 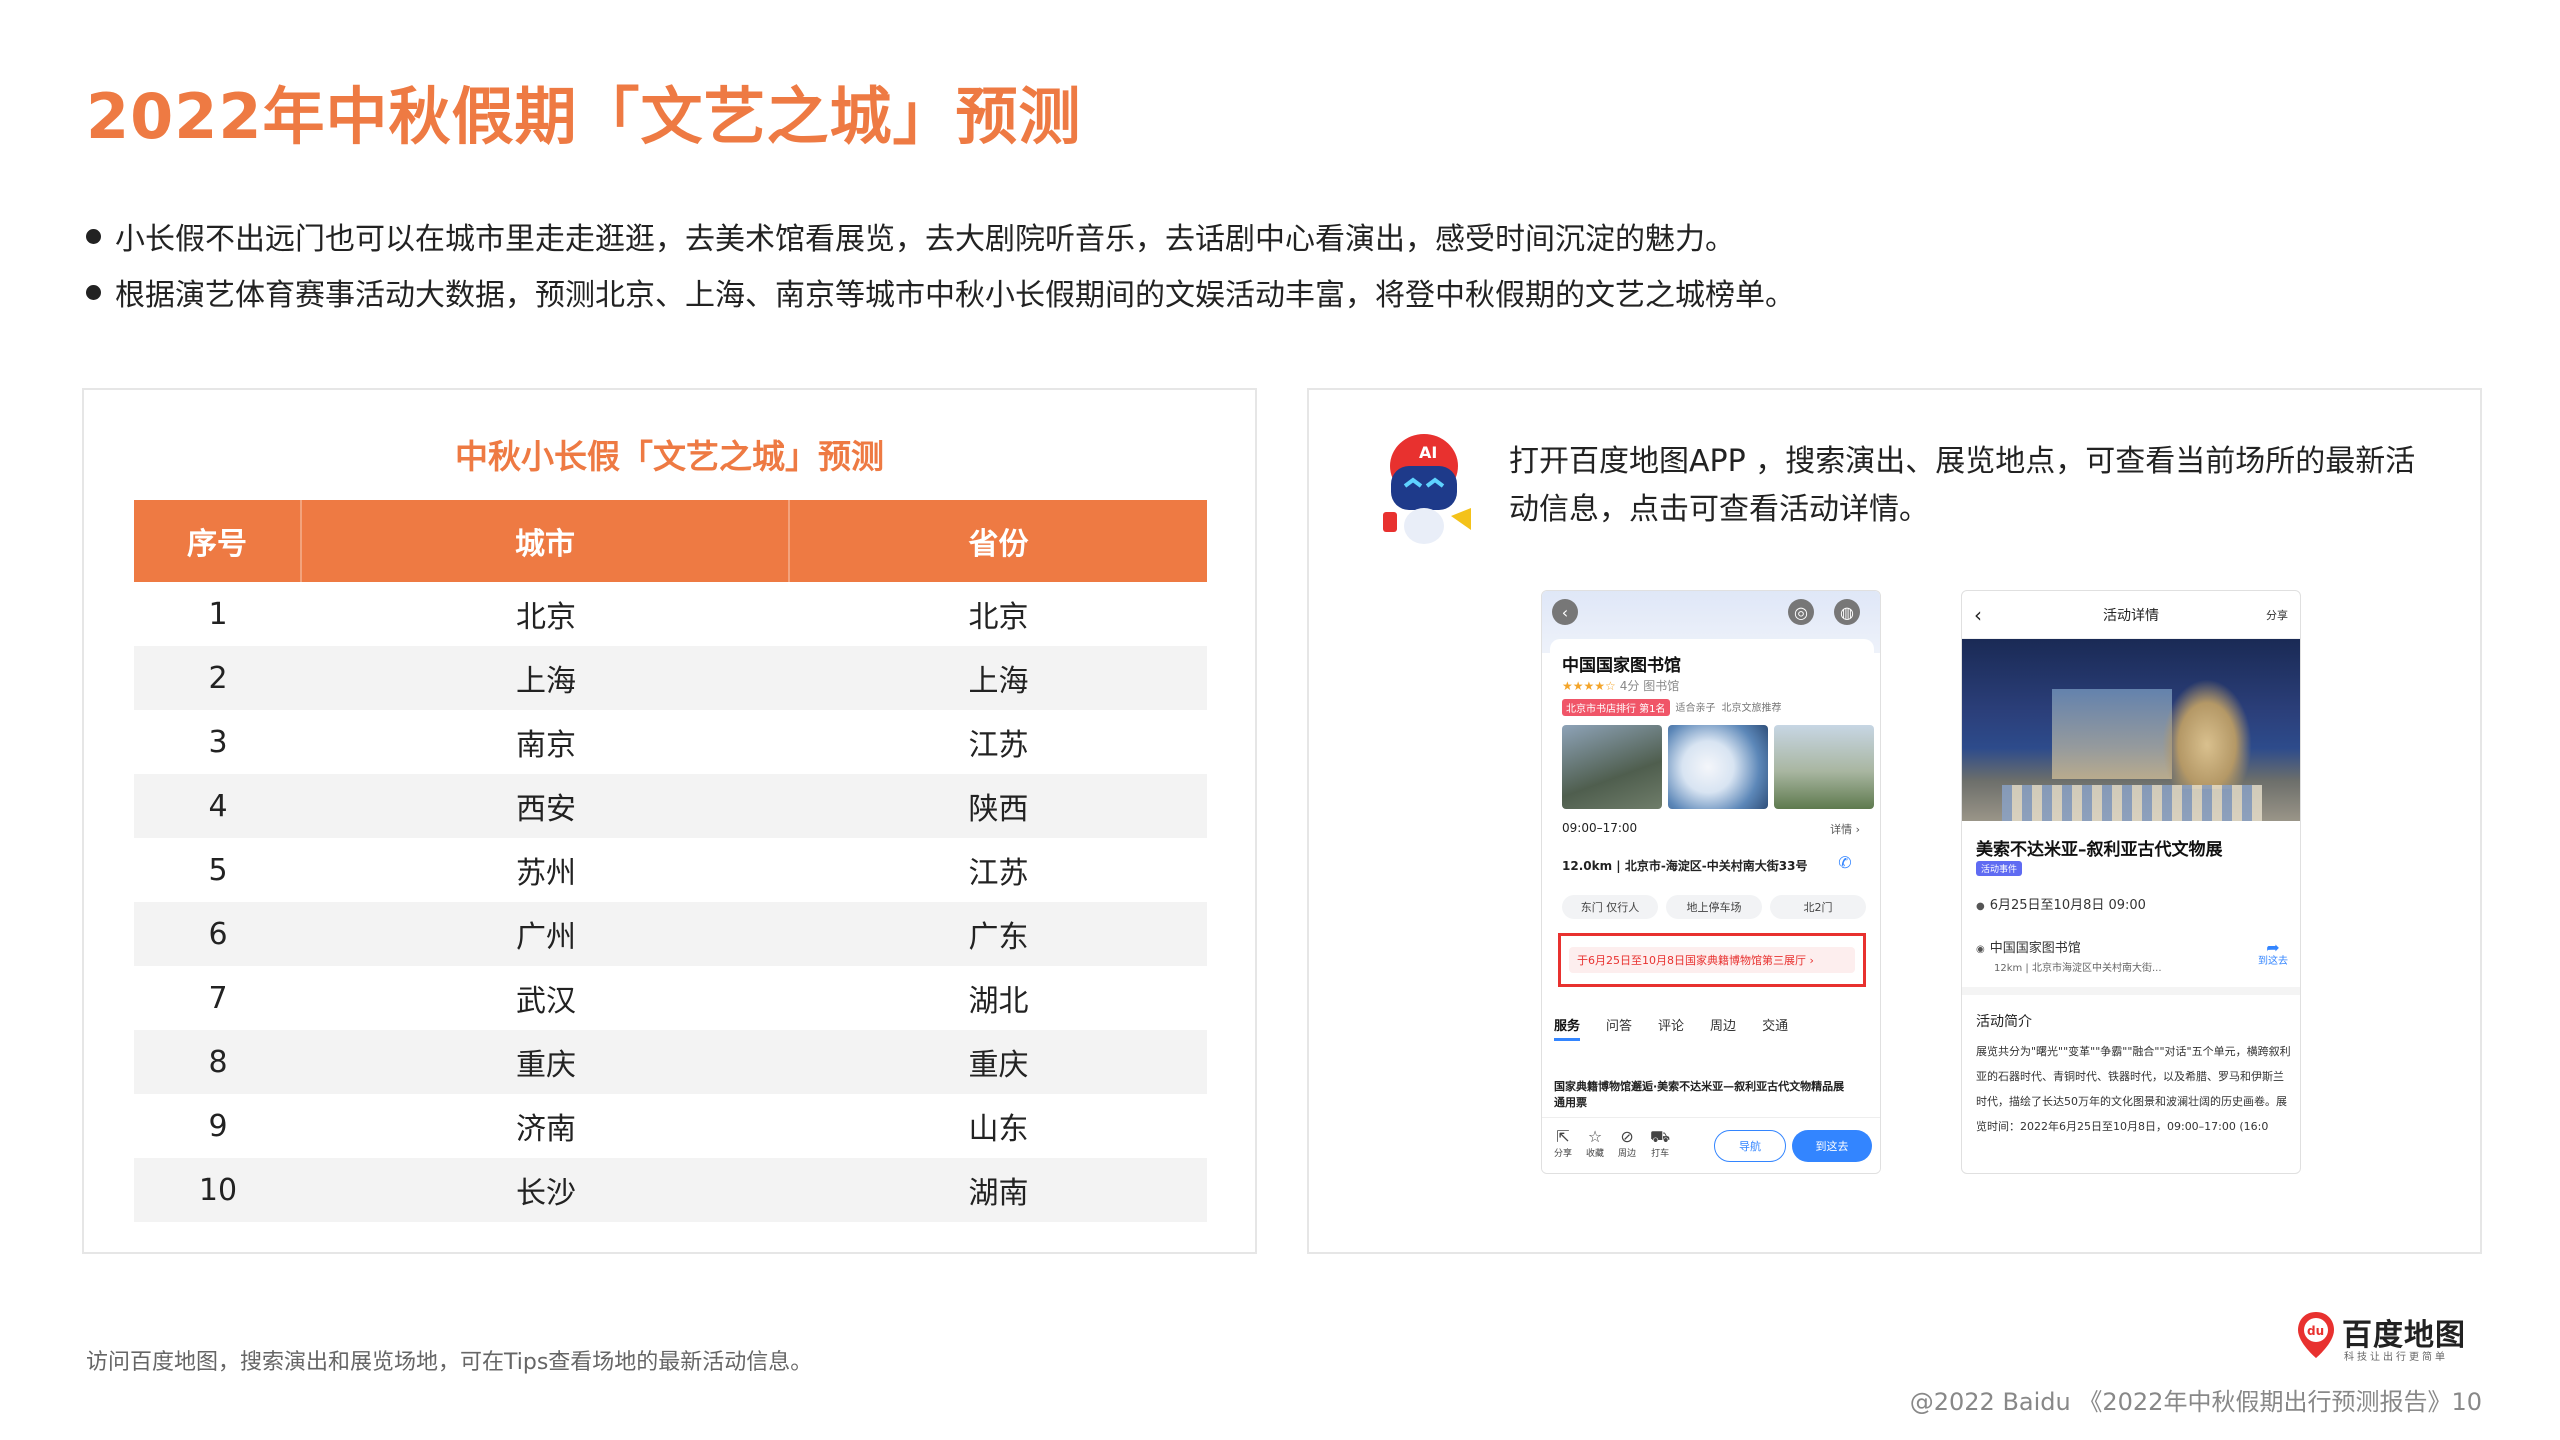 I want to click on favorite-button: ☆ 收藏, so click(x=1595, y=1143).